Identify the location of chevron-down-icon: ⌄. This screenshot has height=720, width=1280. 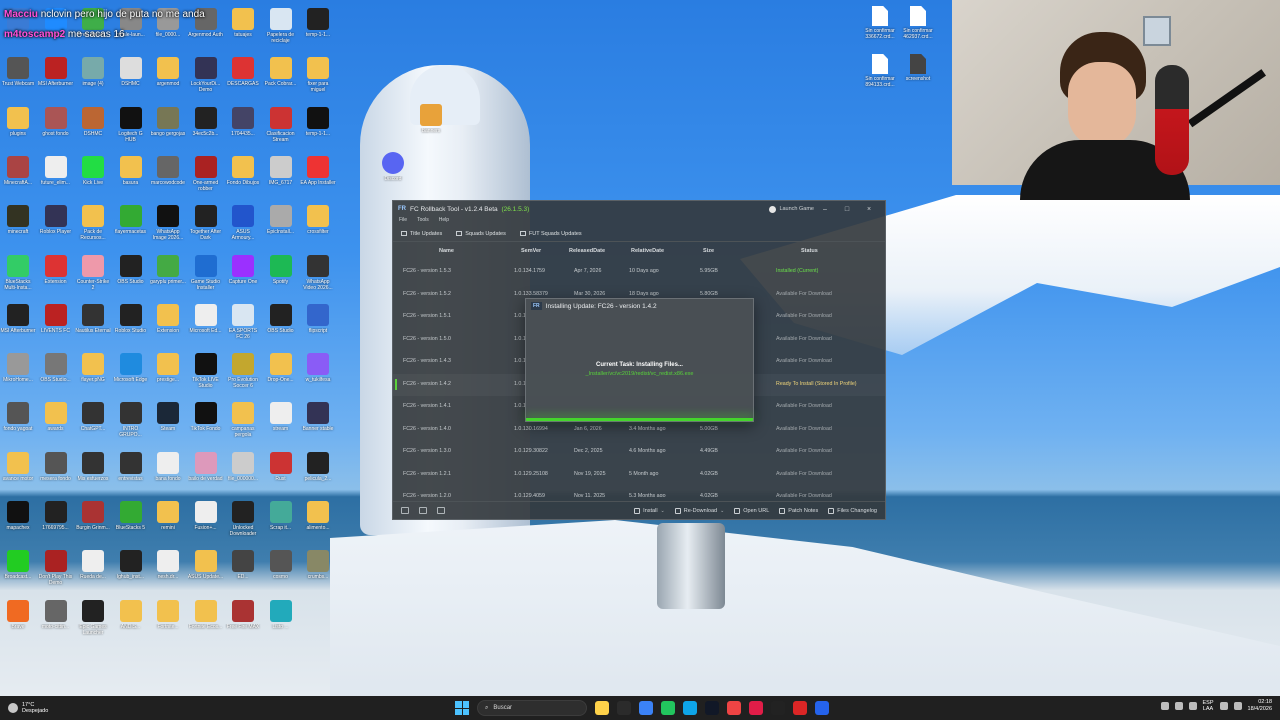
(722, 511).